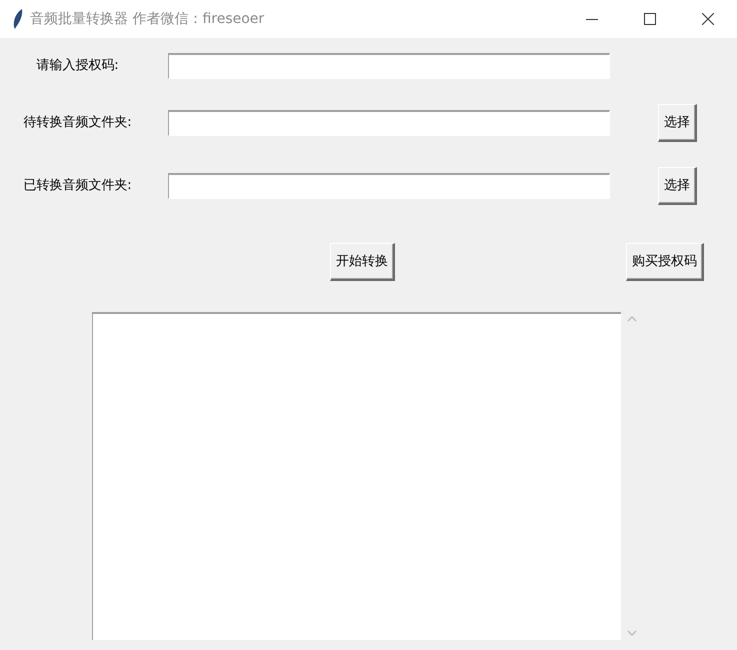 Image resolution: width=737 pixels, height=650 pixels. I want to click on field-label: 请输入授权码:, so click(77, 66).